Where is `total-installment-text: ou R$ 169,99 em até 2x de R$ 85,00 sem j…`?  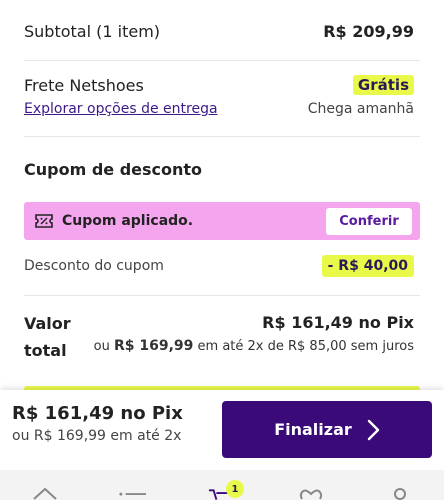 total-installment-text: ou R$ 169,99 em até 2x de R$ 85,00 sem j… is located at coordinates (254, 346).